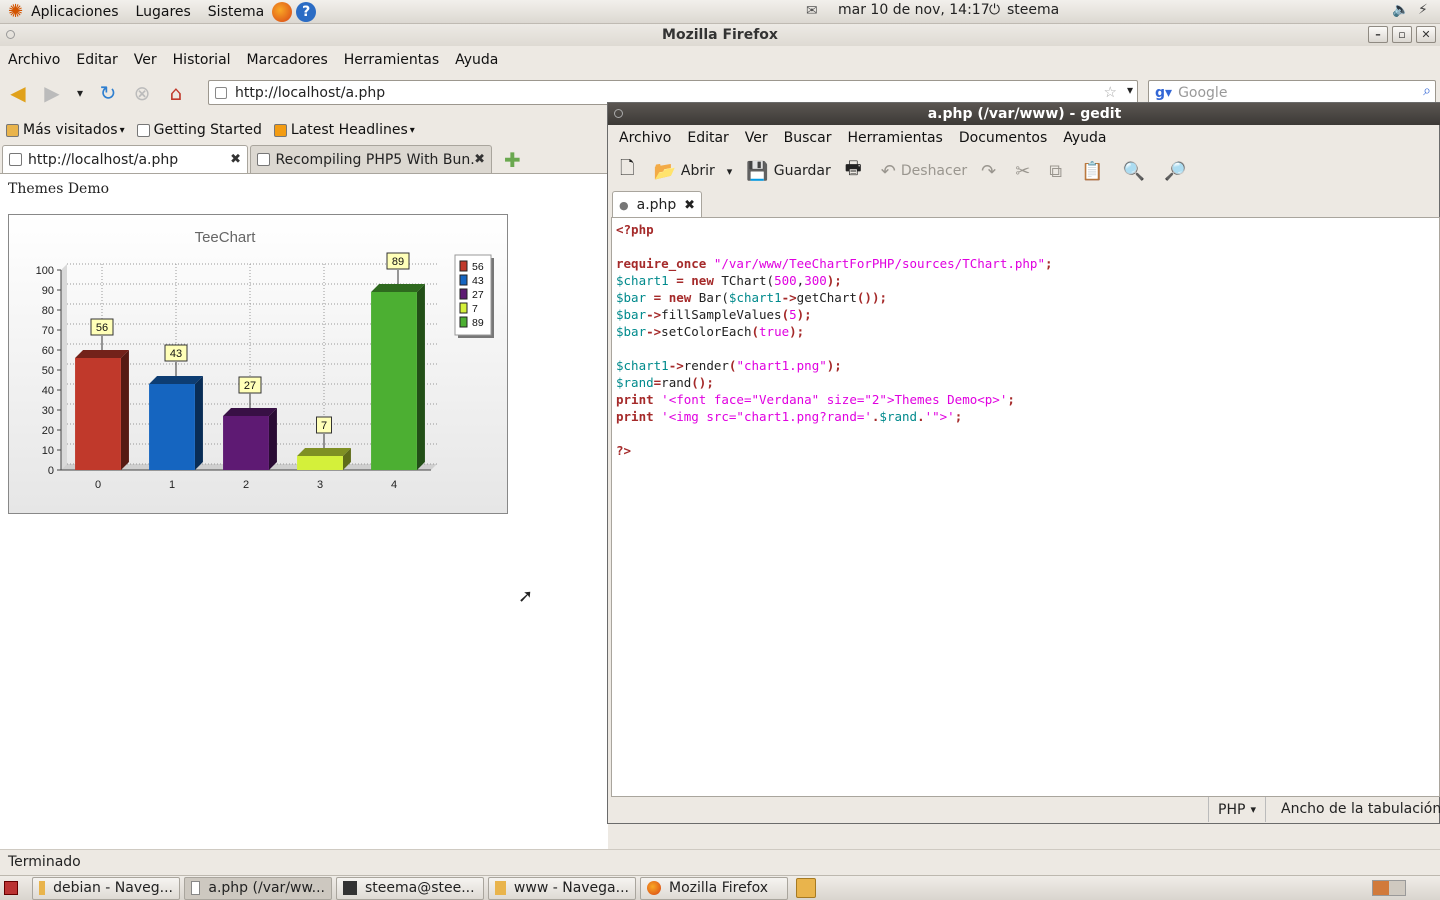 The height and width of the screenshot is (900, 1440). I want to click on undo-button: ↶ Deshacer, so click(924, 171).